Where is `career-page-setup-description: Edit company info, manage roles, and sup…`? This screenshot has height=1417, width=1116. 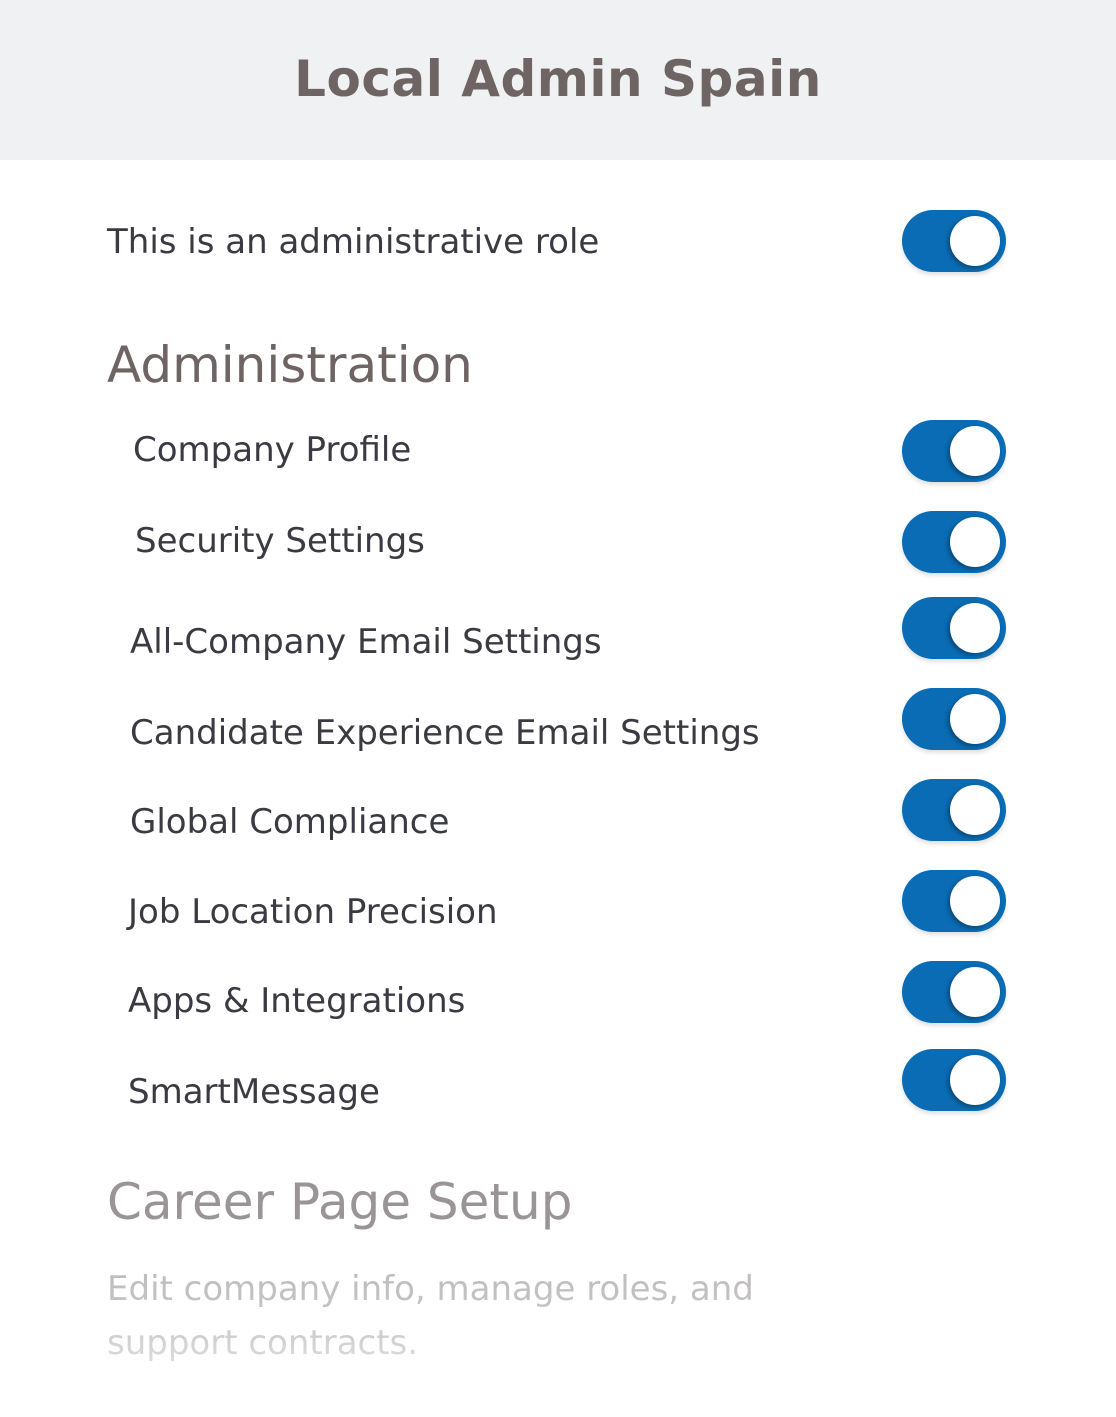
career-page-setup-description: Edit company info, manage roles, and sup… is located at coordinates (457, 1316).